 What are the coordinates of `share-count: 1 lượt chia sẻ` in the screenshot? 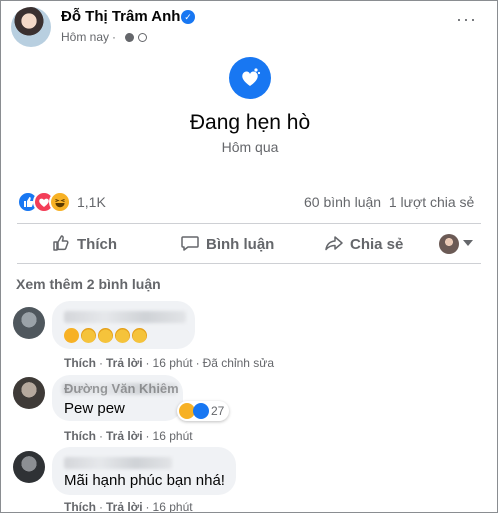 It's located at (431, 202).